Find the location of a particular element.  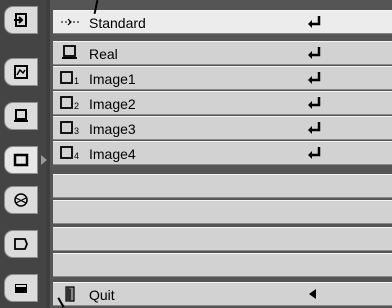

image-index: 4 is located at coordinates (76, 156).